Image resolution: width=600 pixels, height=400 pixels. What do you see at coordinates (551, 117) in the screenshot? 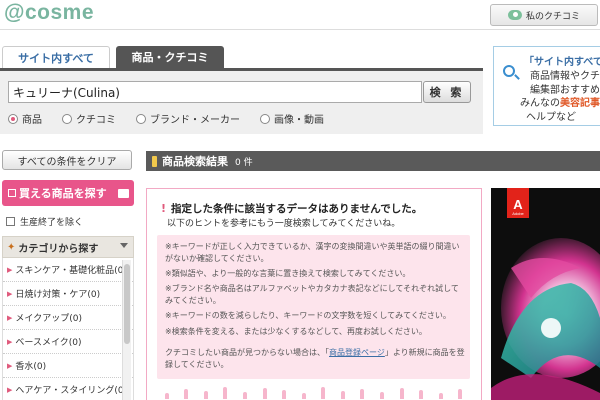
I see `promo-line: ヘルプなど` at bounding box center [551, 117].